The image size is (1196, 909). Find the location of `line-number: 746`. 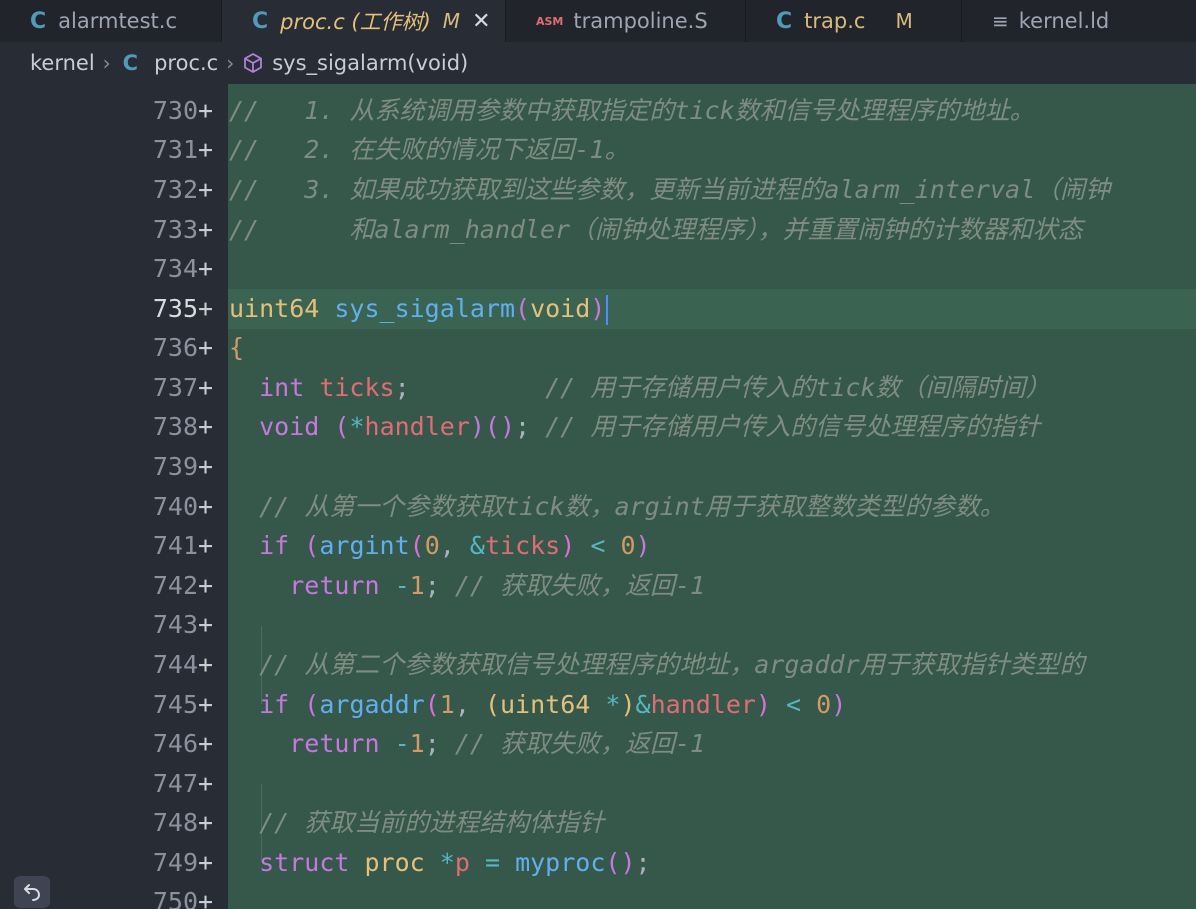

line-number: 746 is located at coordinates (175, 743).